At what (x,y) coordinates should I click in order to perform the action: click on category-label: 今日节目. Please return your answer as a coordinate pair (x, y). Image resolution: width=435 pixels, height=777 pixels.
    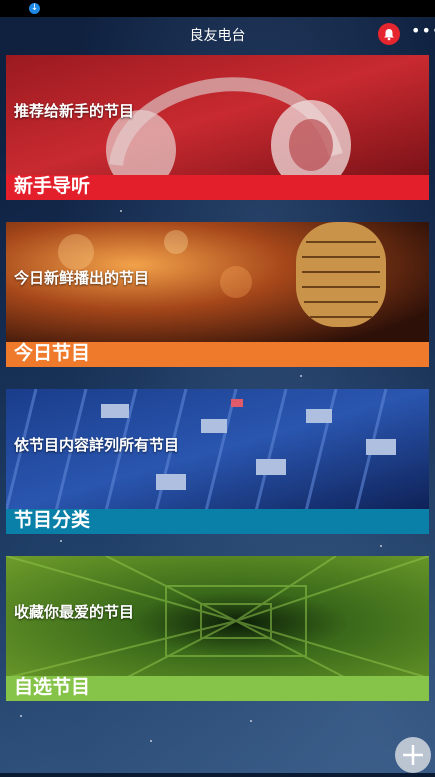
    Looking at the image, I should click on (52, 353).